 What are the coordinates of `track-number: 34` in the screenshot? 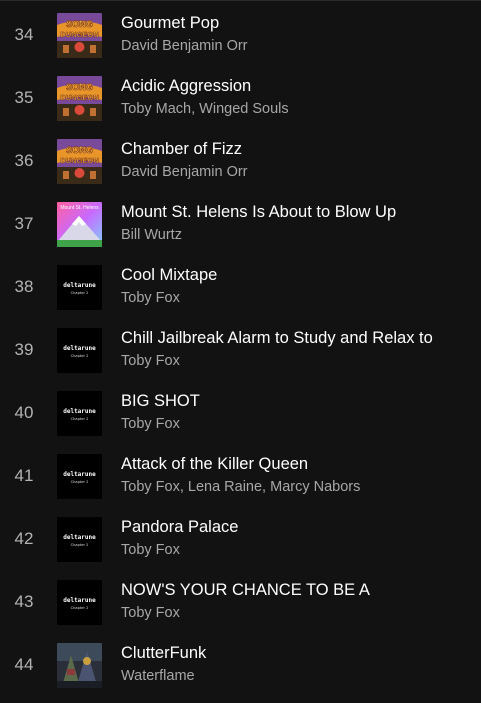 It's located at (24, 34).